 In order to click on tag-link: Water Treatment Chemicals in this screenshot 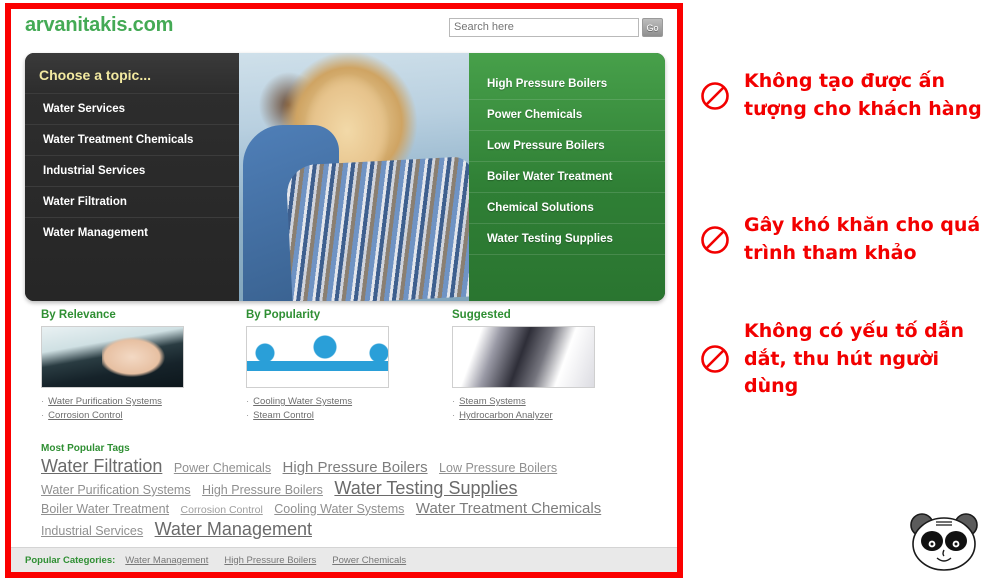, I will do `click(508, 508)`.